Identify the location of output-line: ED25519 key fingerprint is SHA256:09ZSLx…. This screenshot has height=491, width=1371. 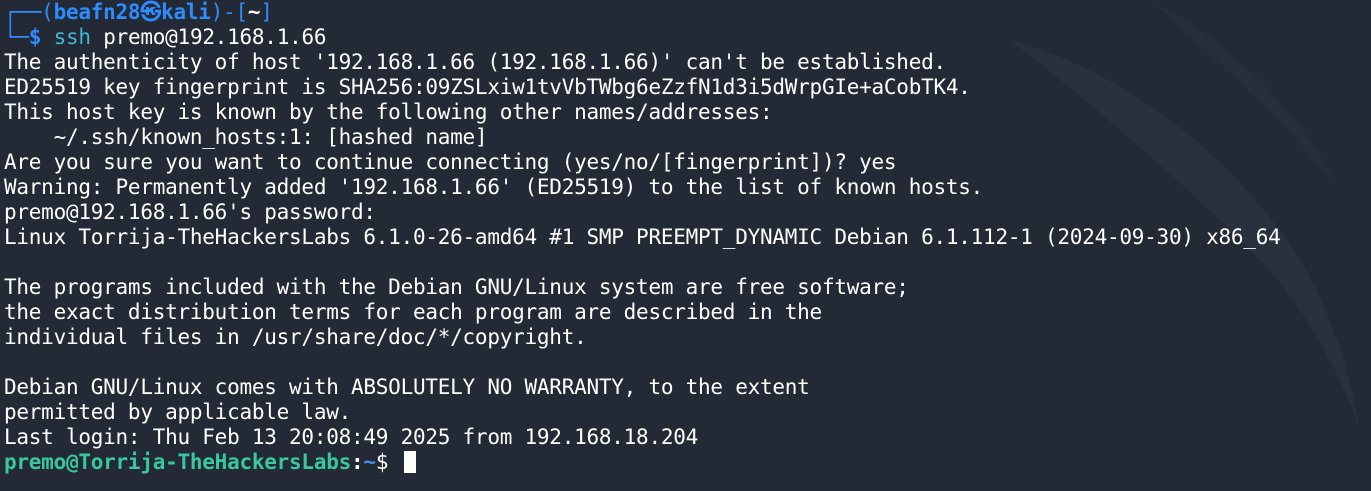
(487, 87).